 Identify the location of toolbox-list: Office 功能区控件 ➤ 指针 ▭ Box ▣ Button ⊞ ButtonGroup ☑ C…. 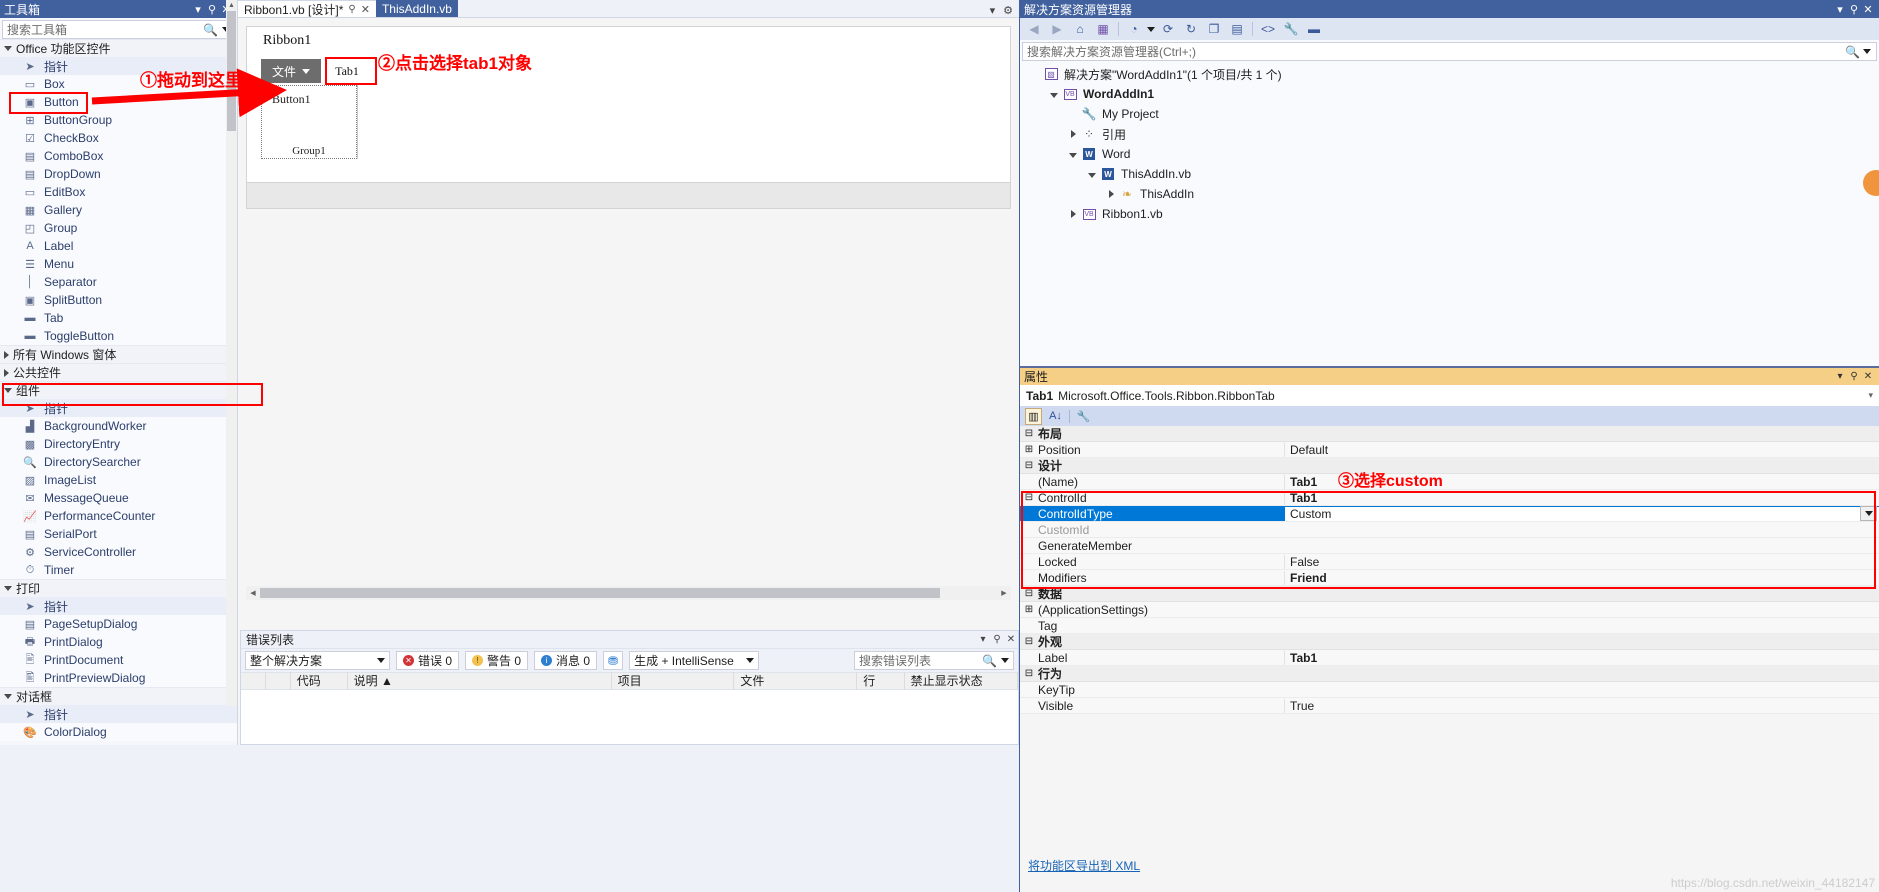
(118, 392).